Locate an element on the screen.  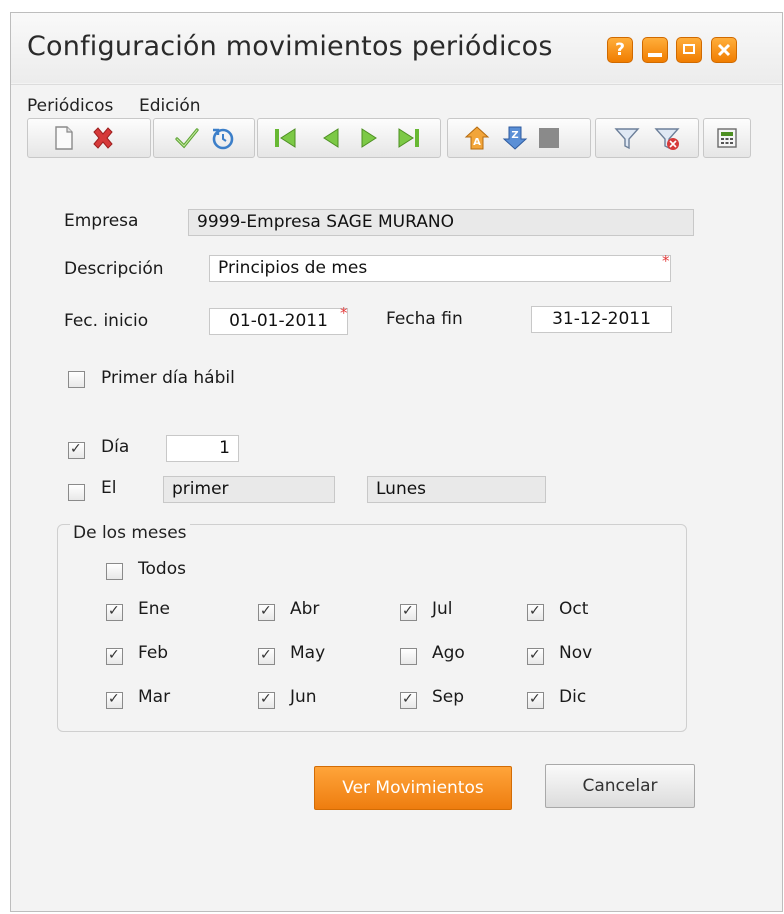
sort-ascending-icon: A is located at coordinates (477, 138).